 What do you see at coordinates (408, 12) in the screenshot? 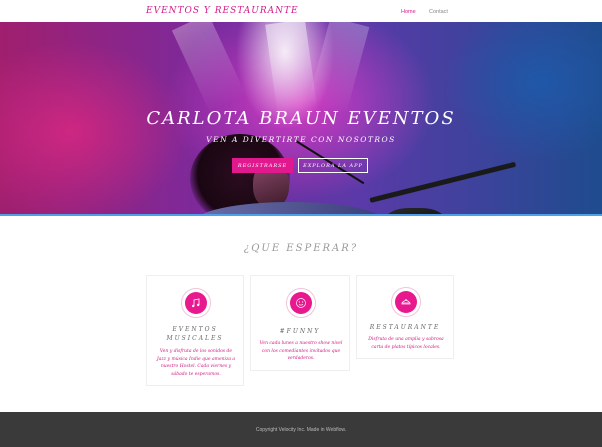
I see `nav-link-home: Home` at bounding box center [408, 12].